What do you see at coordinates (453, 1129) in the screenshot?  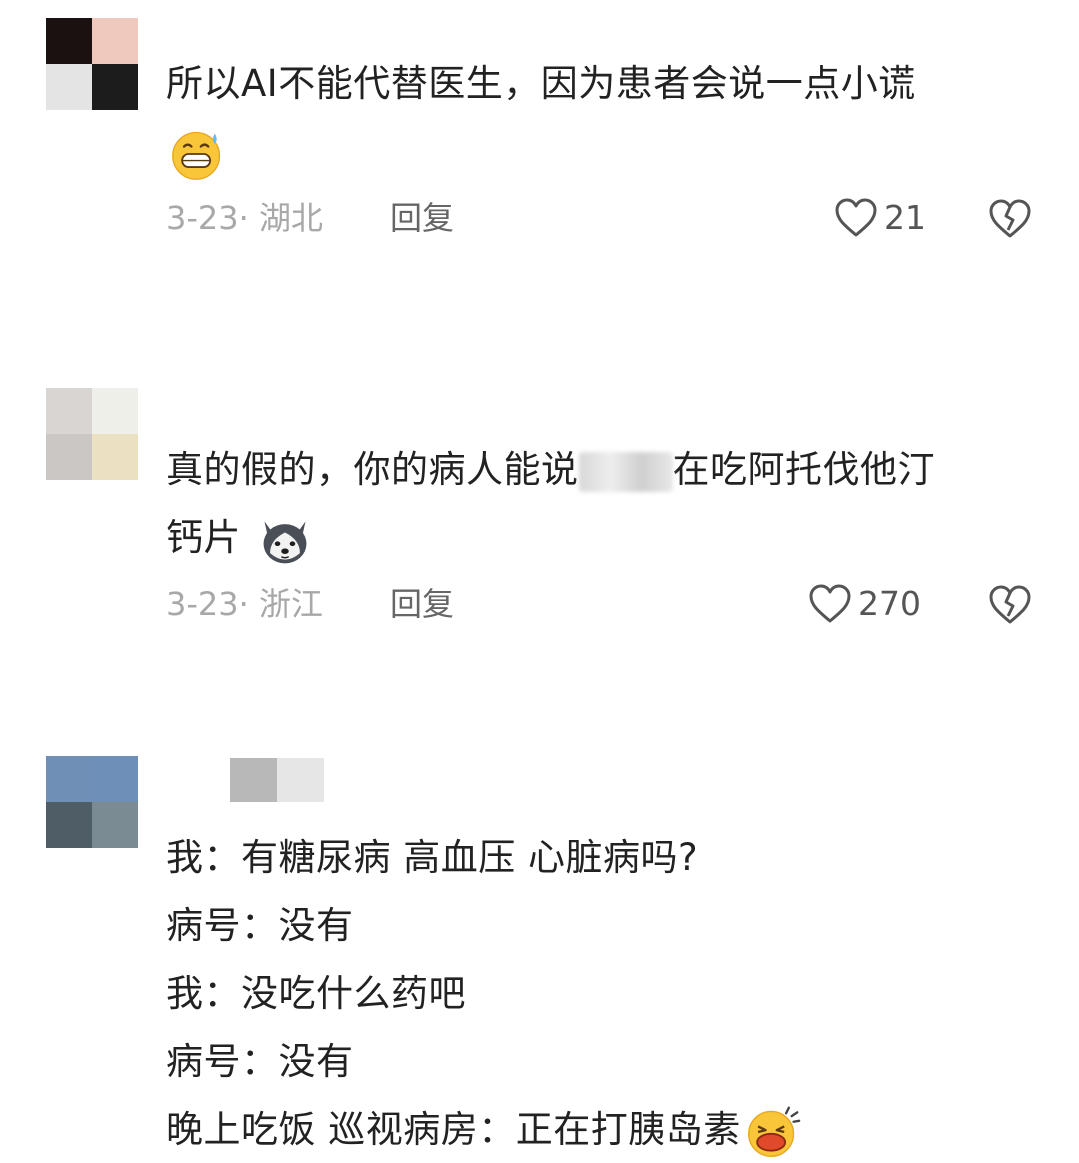 I see `comment-text-part: 晚上吃饭 巡视病房：正在打胰岛素` at bounding box center [453, 1129].